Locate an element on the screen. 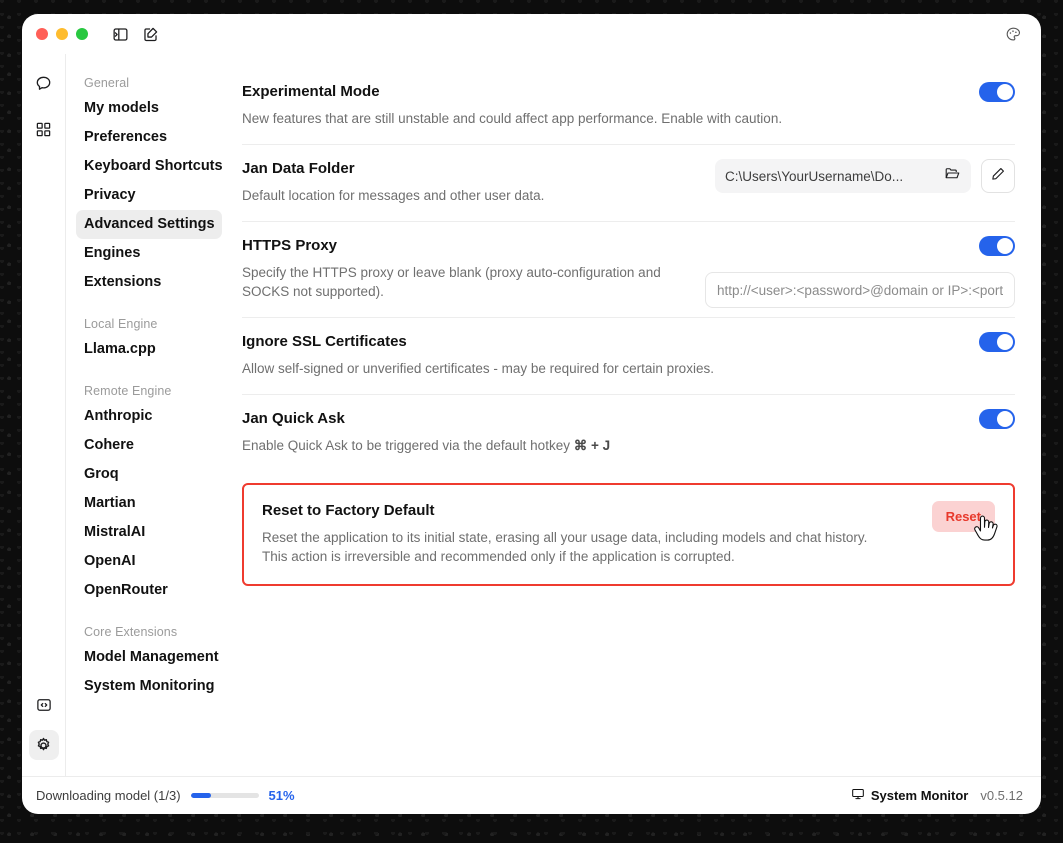 Image resolution: width=1063 pixels, height=843 pixels. monitor-icon is located at coordinates (858, 795).